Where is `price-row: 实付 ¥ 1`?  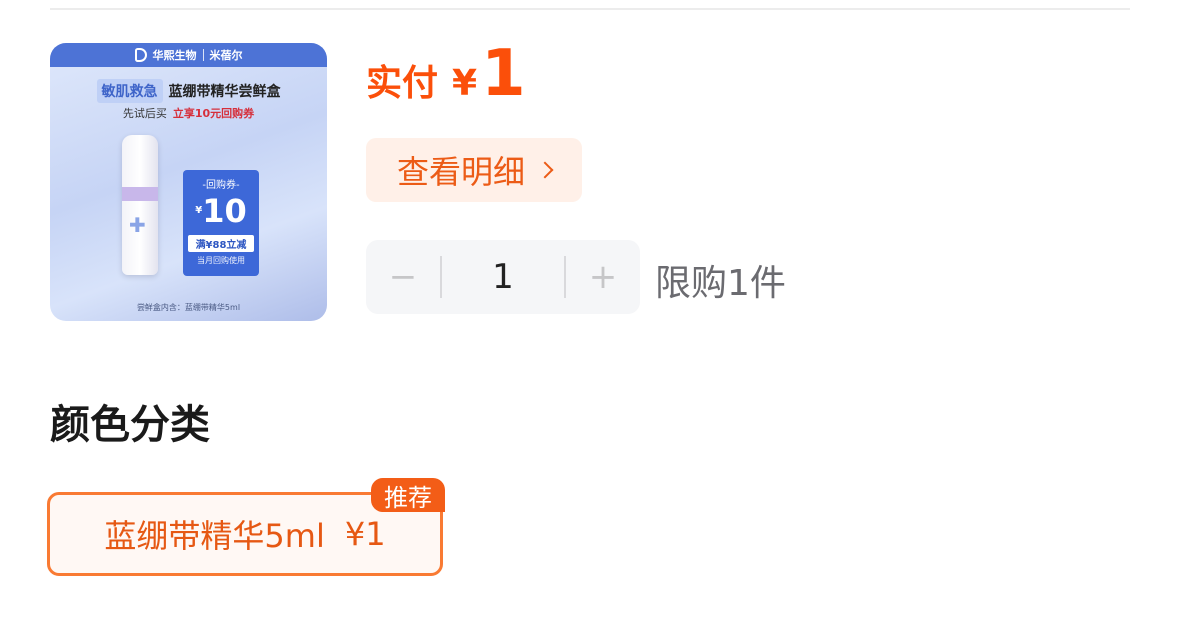
price-row: 实付 ¥ 1 is located at coordinates (446, 74).